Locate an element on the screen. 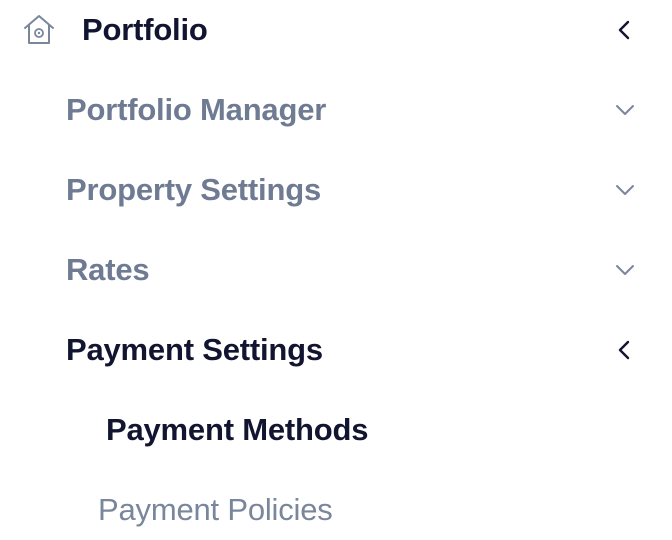 This screenshot has width=672, height=540. nav-item-portfolio: Portfolio is located at coordinates (336, 30).